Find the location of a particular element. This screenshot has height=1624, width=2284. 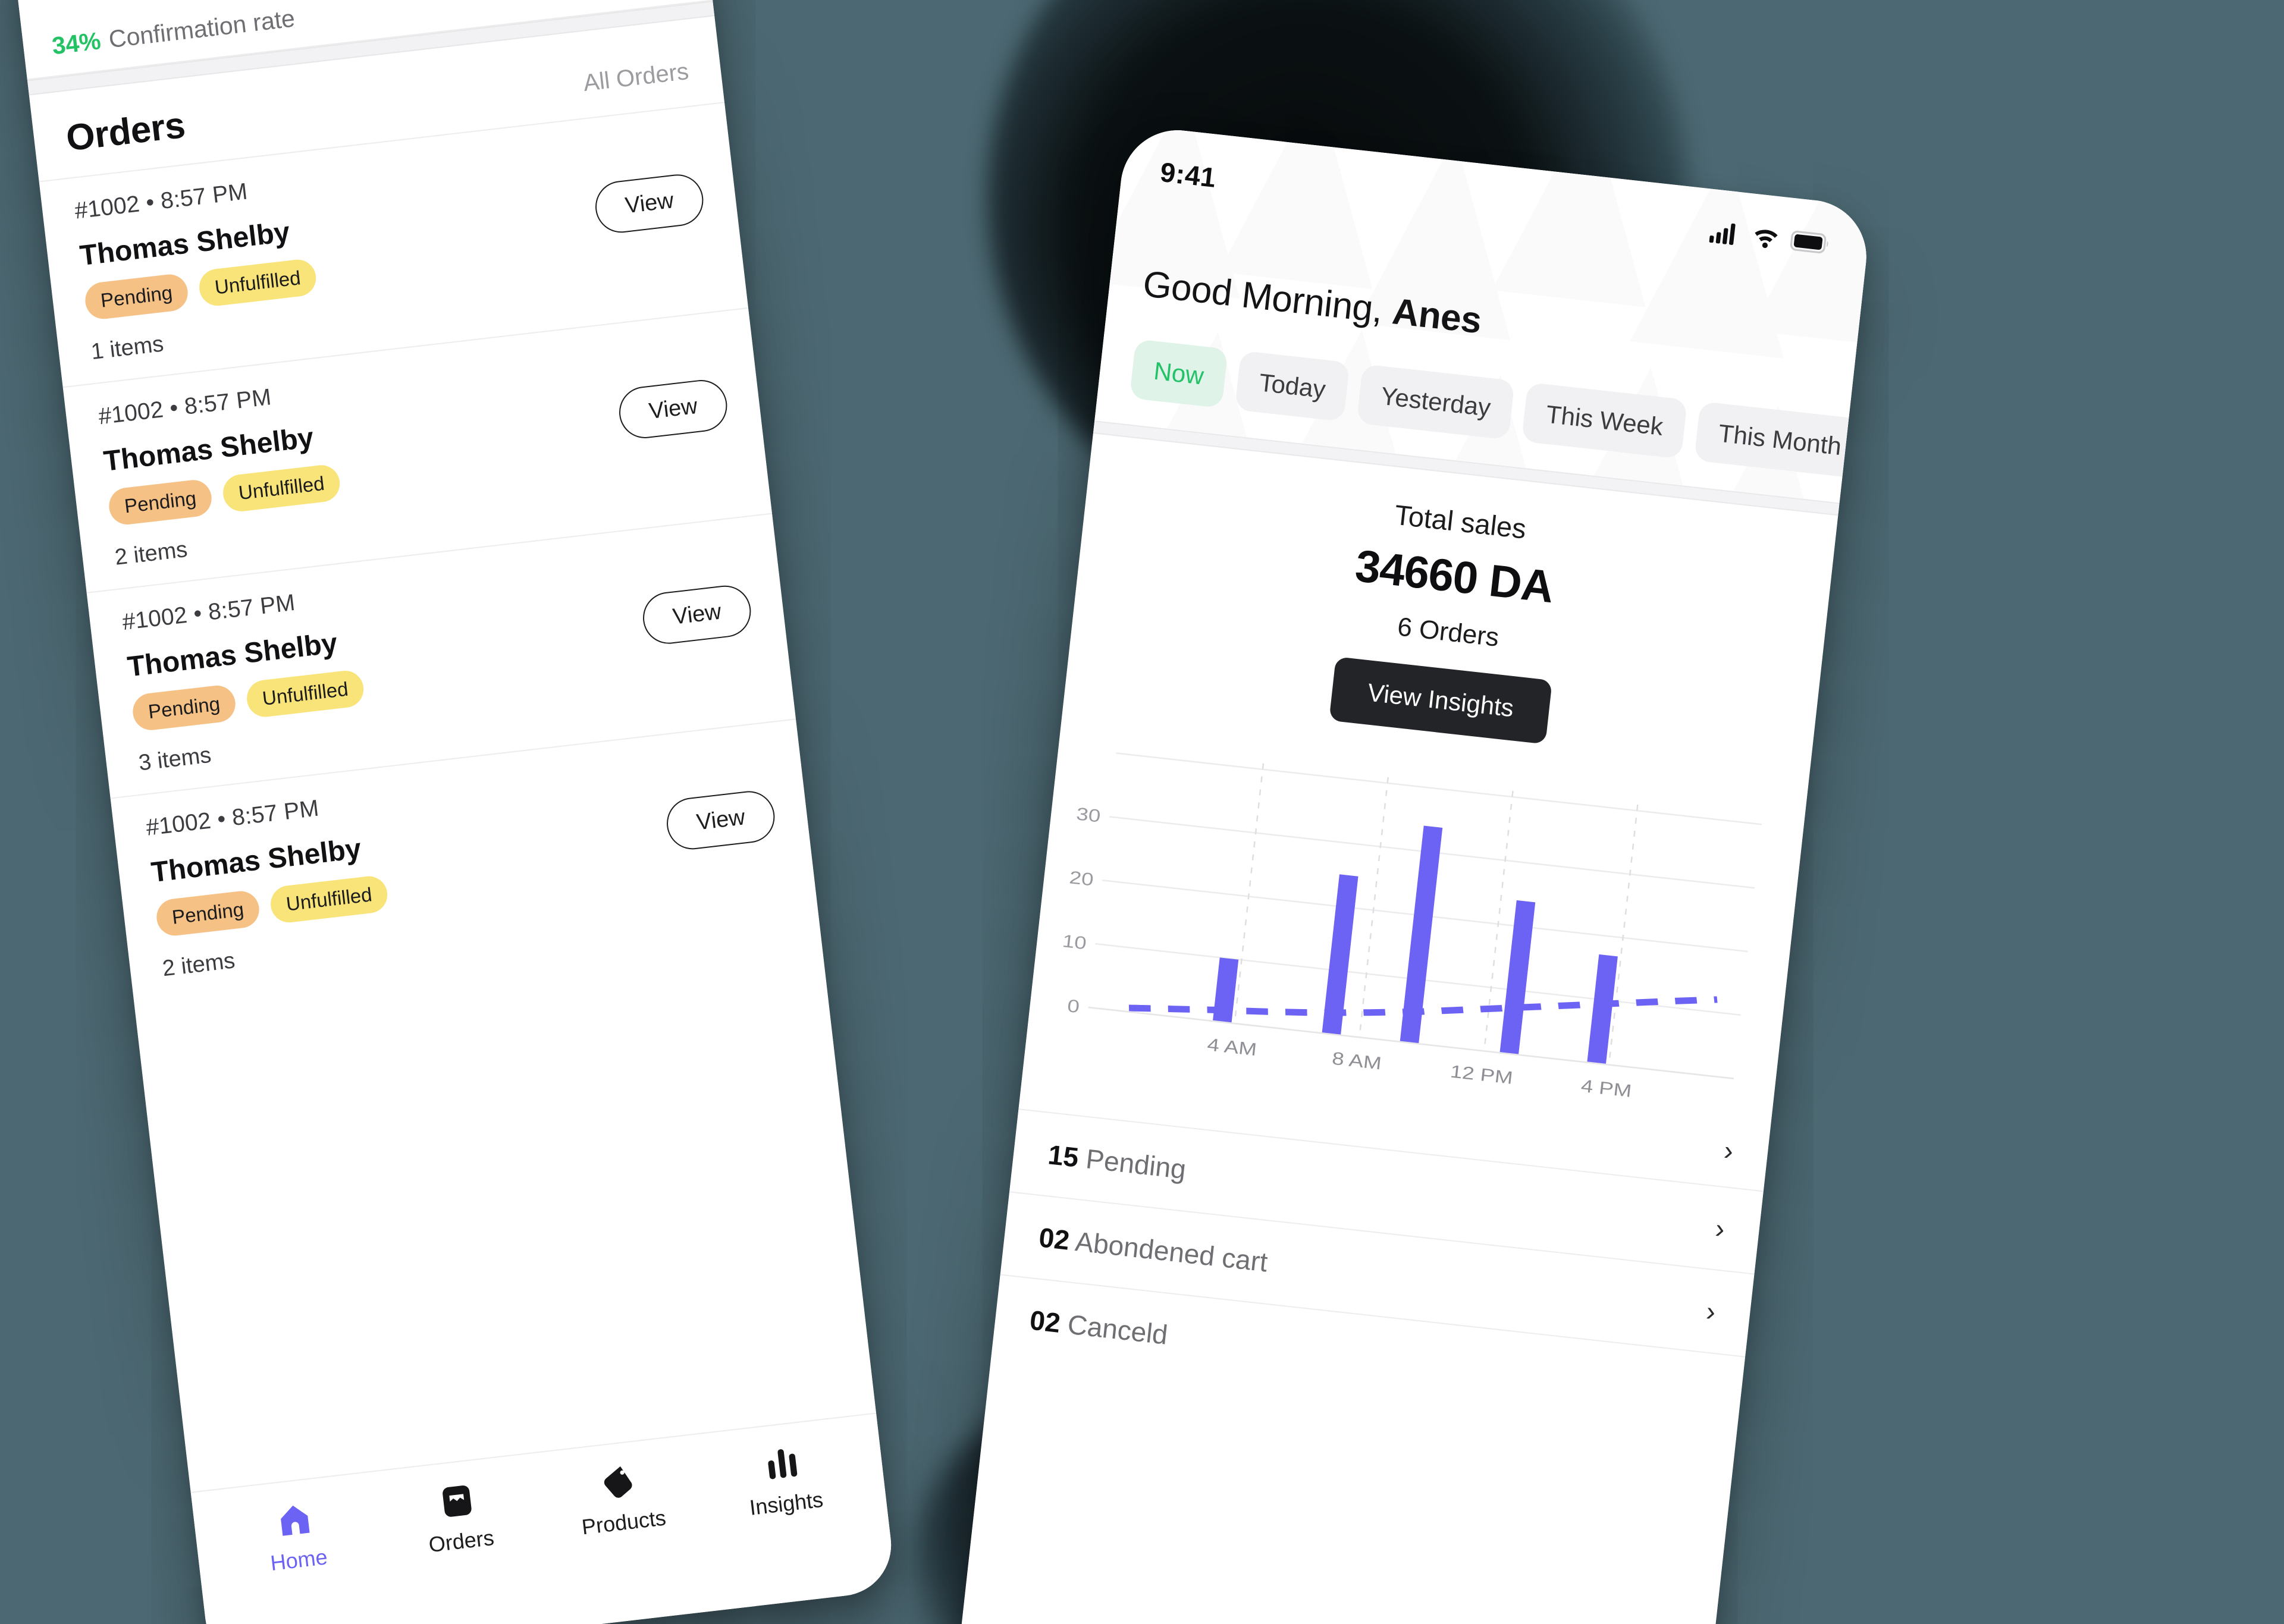

summary-row-text: 02 Abondened cart is located at coordinates (1153, 1249).